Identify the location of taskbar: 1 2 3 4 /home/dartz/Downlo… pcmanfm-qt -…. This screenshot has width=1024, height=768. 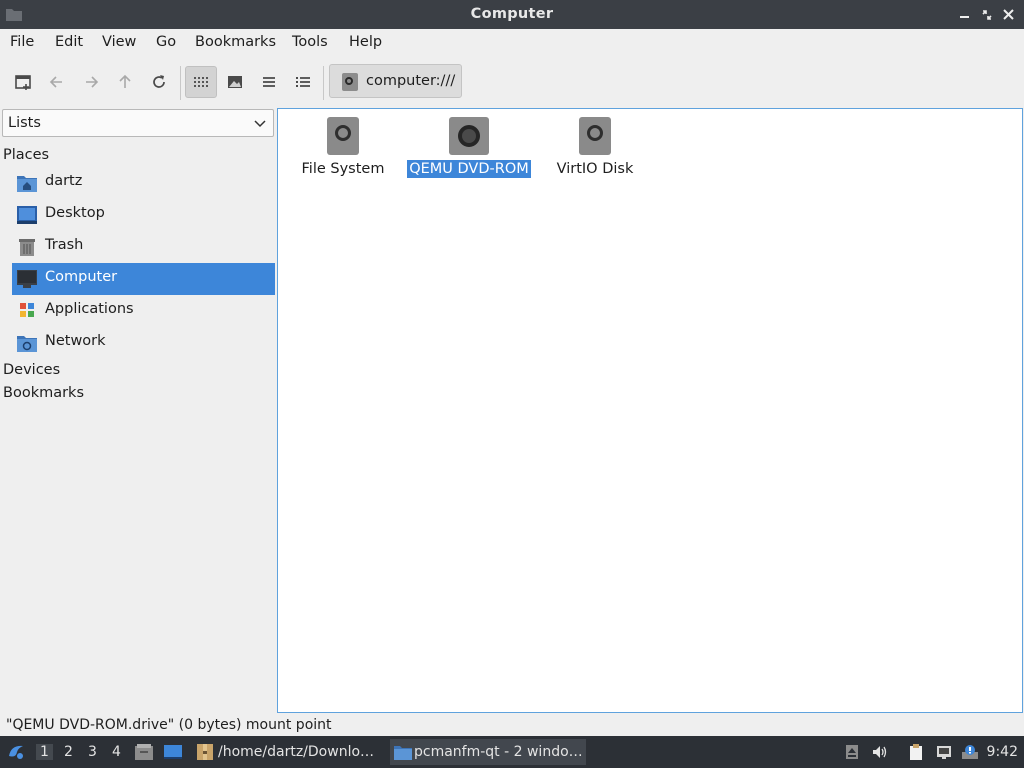
(512, 752).